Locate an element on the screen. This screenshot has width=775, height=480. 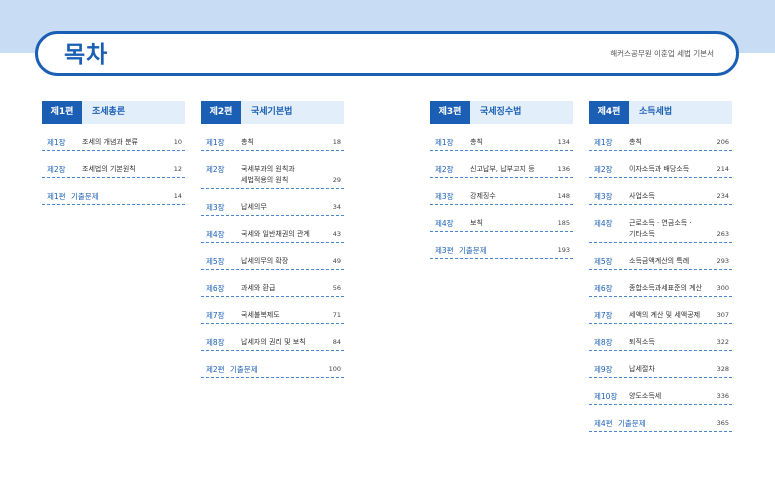
page-number: 307 is located at coordinates (722, 315).